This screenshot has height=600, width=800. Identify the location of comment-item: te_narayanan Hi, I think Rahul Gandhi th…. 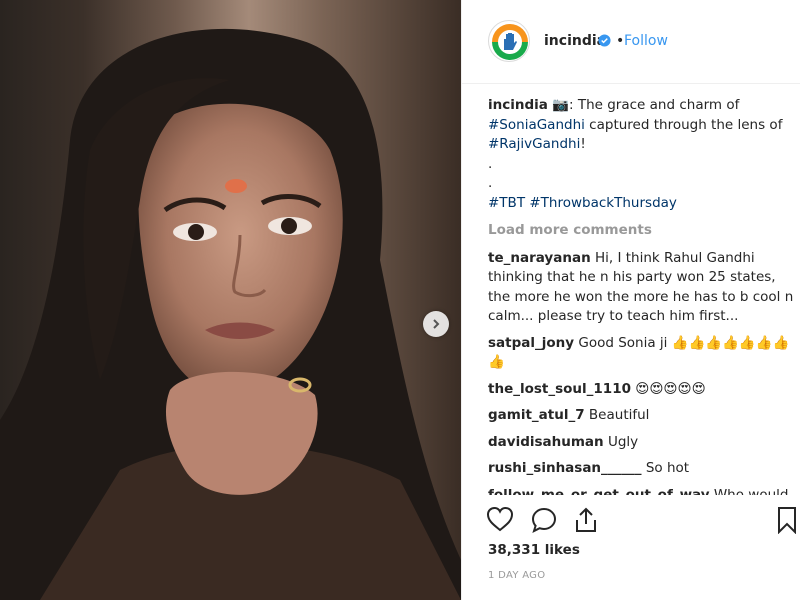
(641, 288).